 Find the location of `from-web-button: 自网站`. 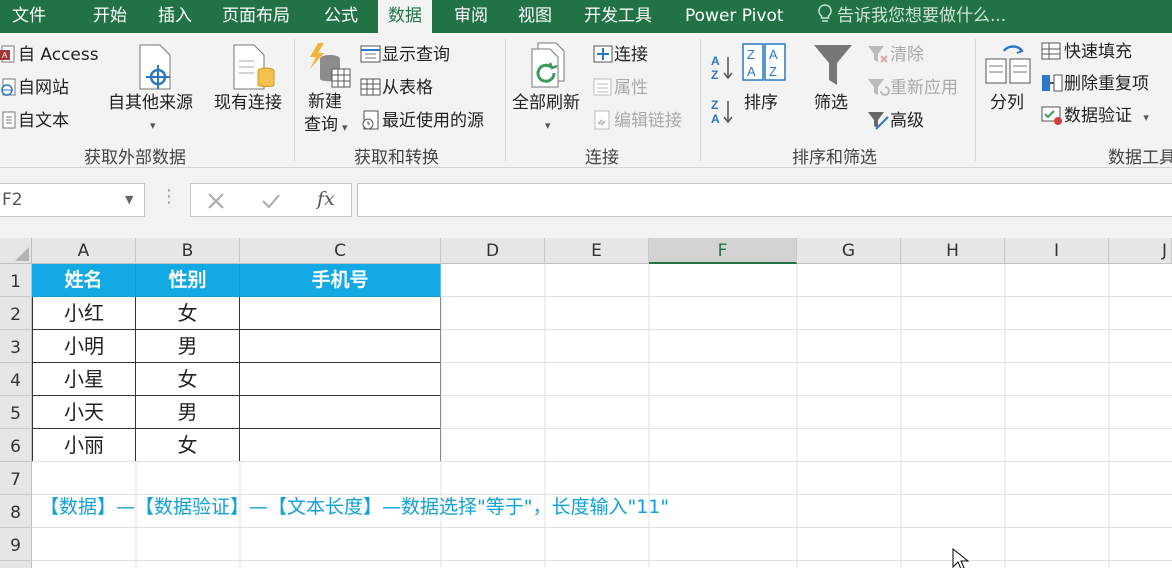

from-web-button: 自网站 is located at coordinates (34, 88).